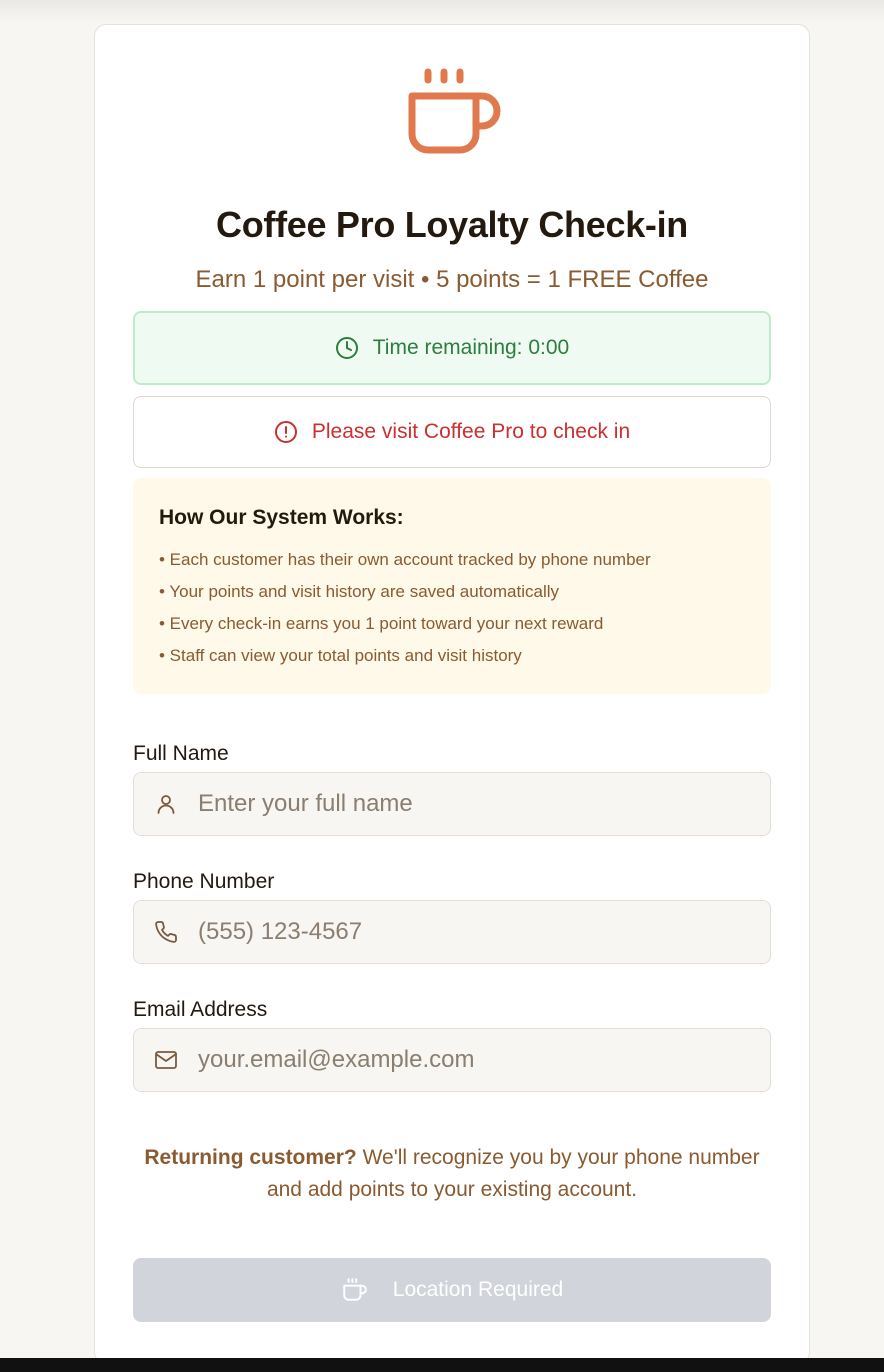 The width and height of the screenshot is (884, 1372). Describe the element at coordinates (355, 1289) in the screenshot. I see `coffee-cup-icon` at that location.